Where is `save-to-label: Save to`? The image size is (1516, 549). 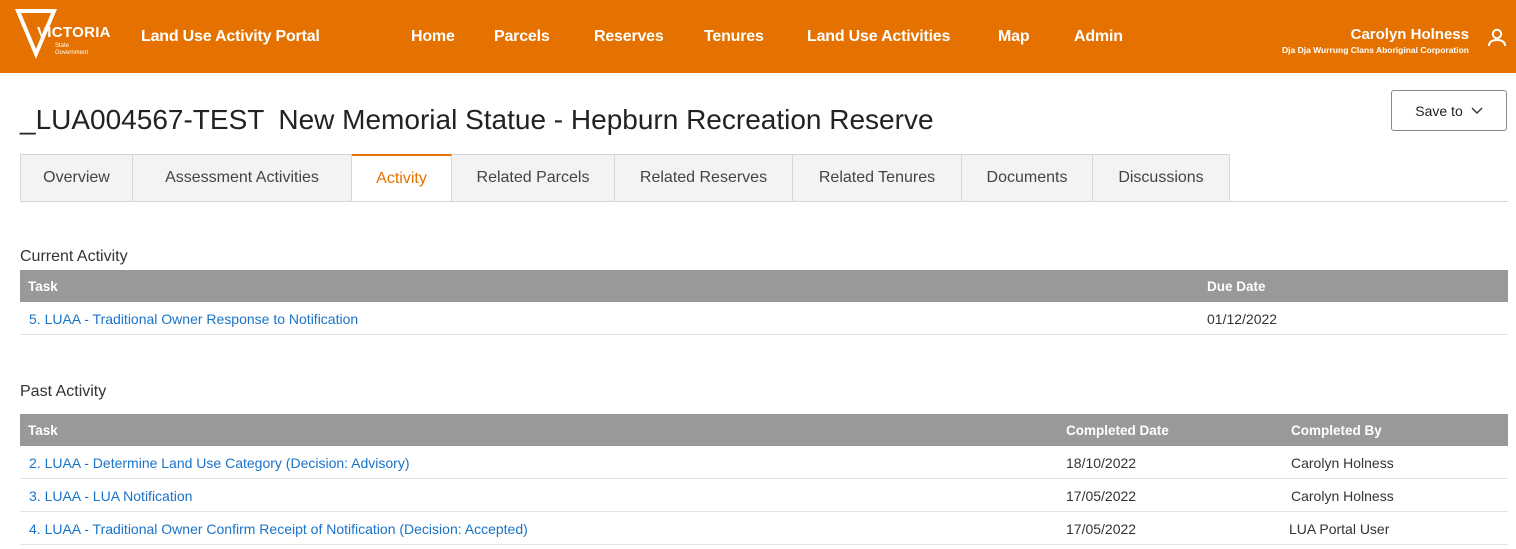
save-to-label: Save to is located at coordinates (1439, 110).